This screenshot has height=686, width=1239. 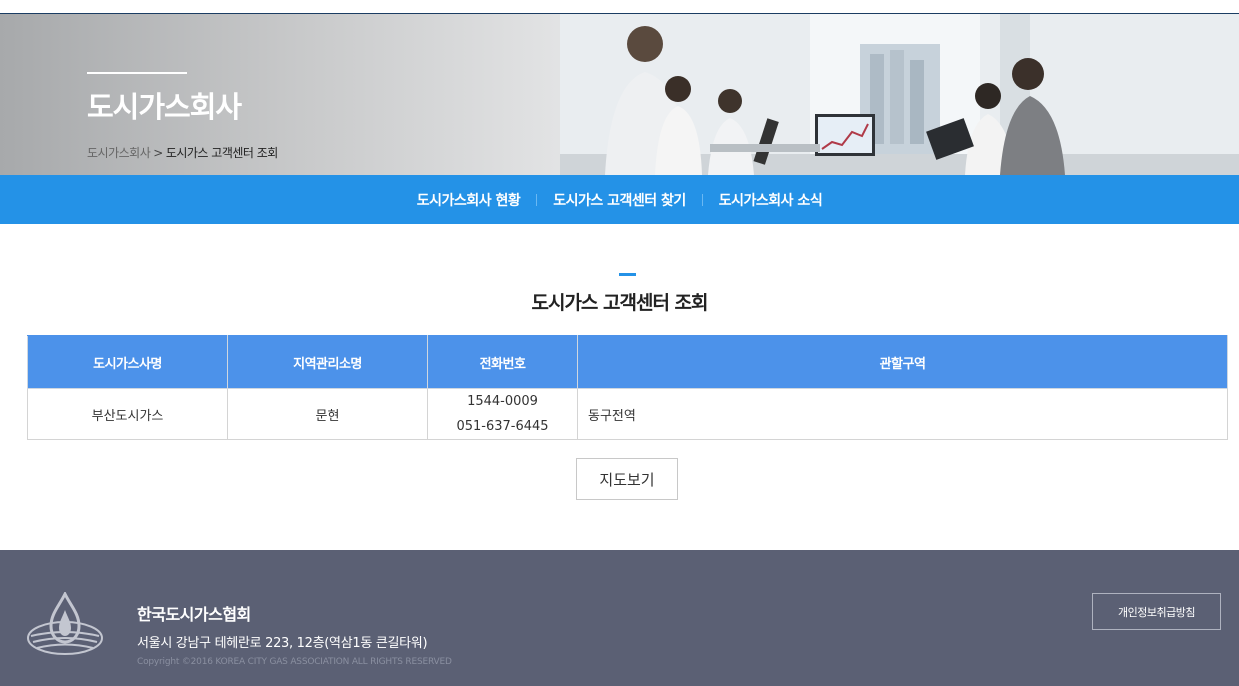 I want to click on privacy-policy-button: 개인정보취급방침, so click(x=1156, y=611).